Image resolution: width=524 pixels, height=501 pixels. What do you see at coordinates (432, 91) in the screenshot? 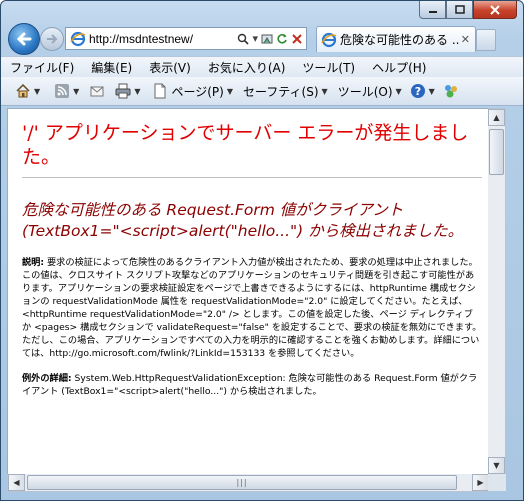
I see `help-dropdown-icon: ▼` at bounding box center [432, 91].